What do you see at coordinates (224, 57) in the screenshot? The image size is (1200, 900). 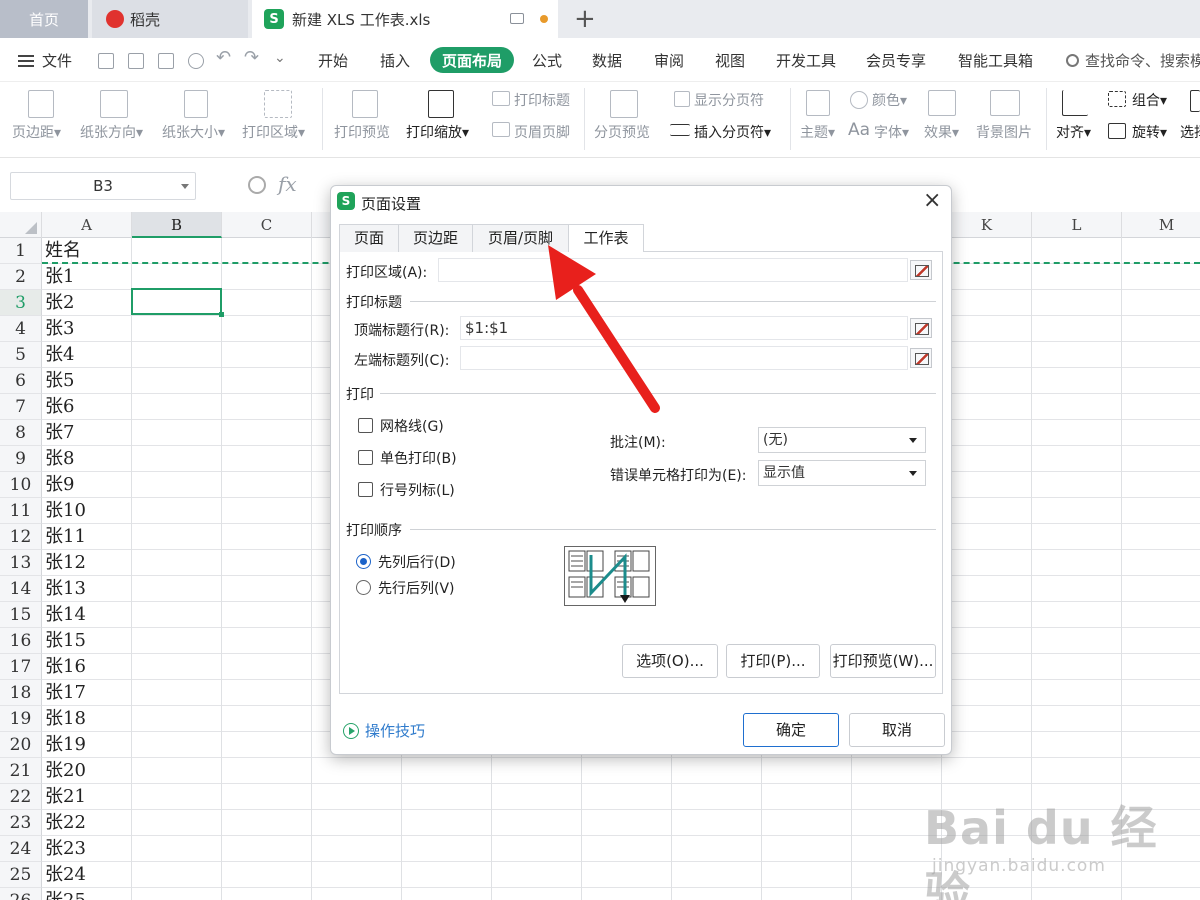 I see `undo-icon: ↶` at bounding box center [224, 57].